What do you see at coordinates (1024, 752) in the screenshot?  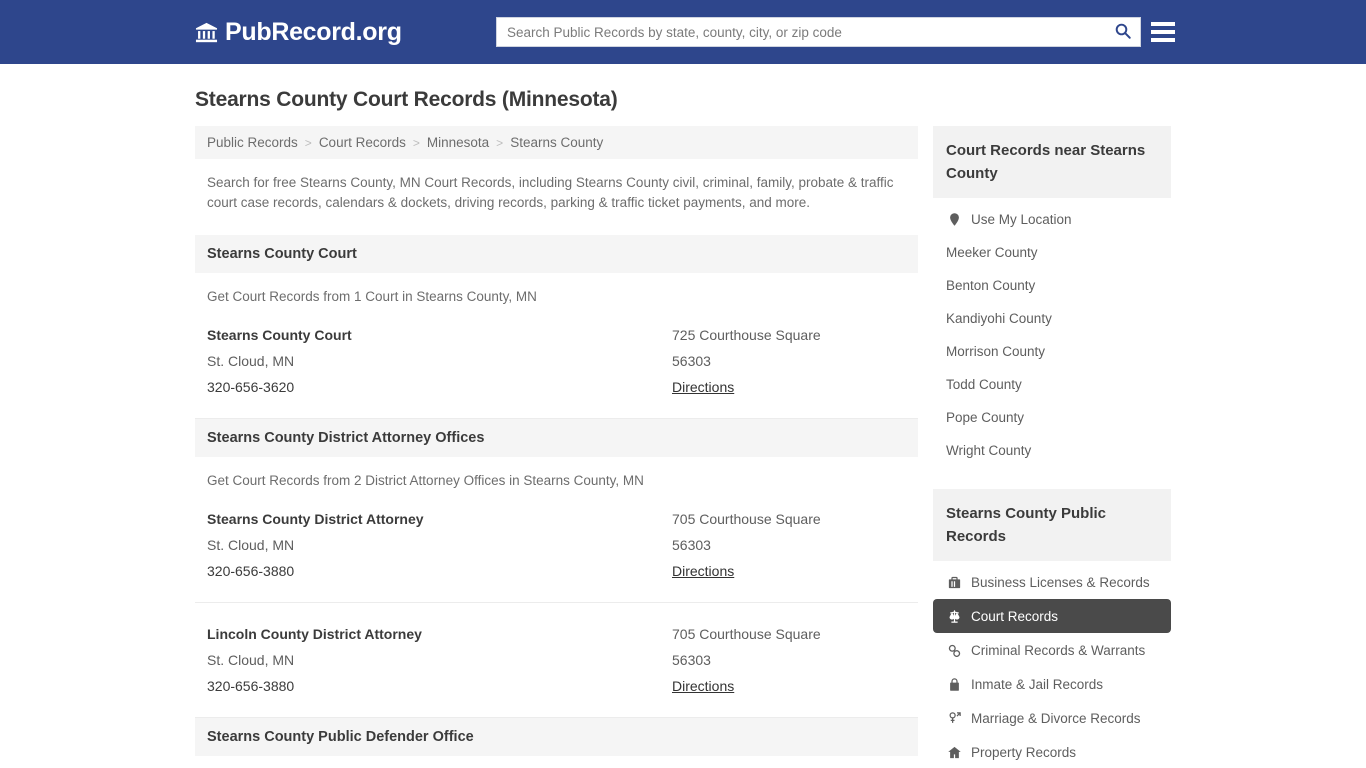 I see `public-record-label: Property Records` at bounding box center [1024, 752].